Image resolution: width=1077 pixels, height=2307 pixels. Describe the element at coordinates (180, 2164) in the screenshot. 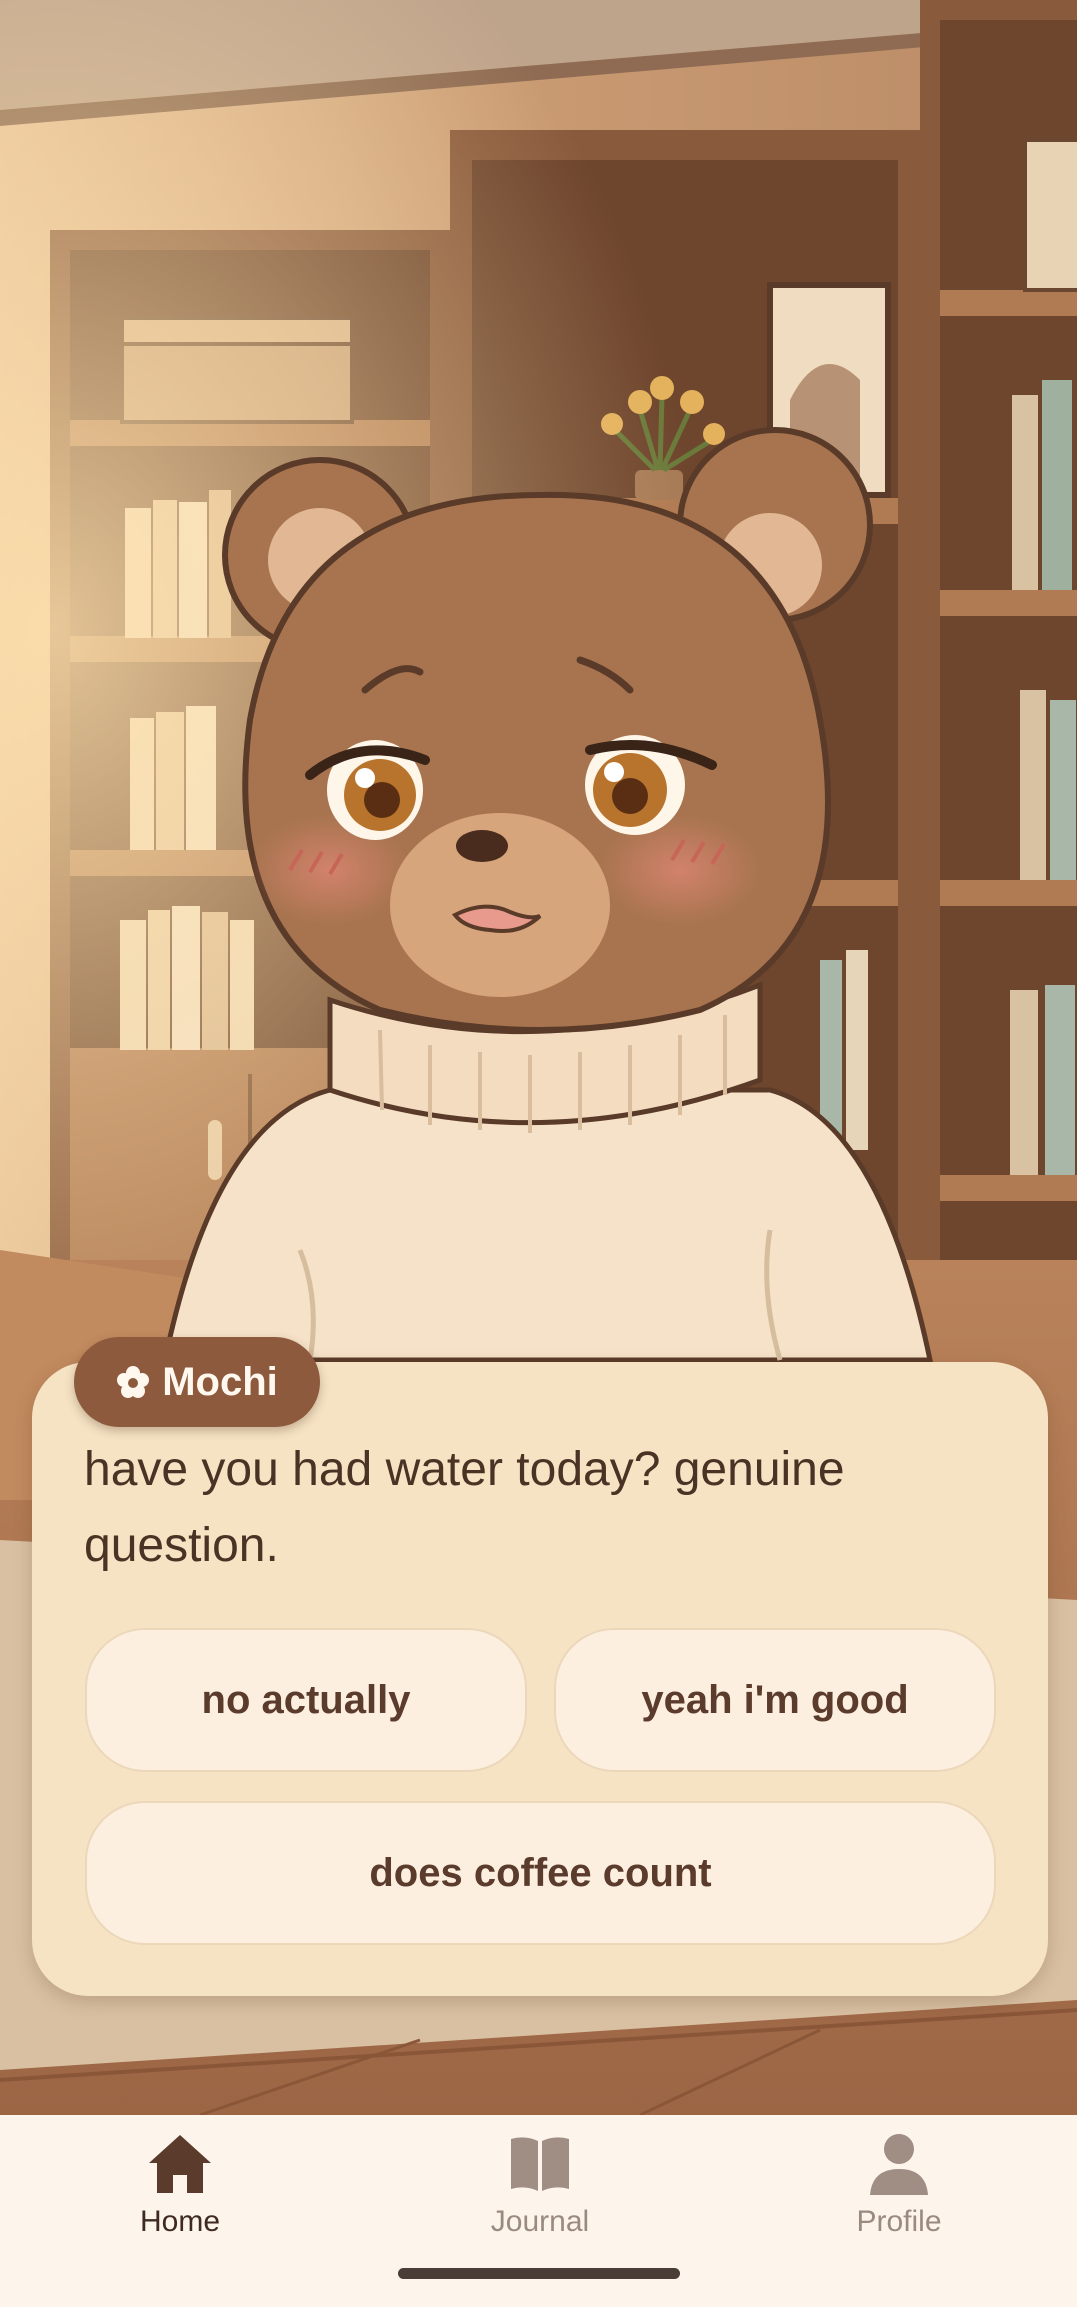

I see `home-icon` at that location.